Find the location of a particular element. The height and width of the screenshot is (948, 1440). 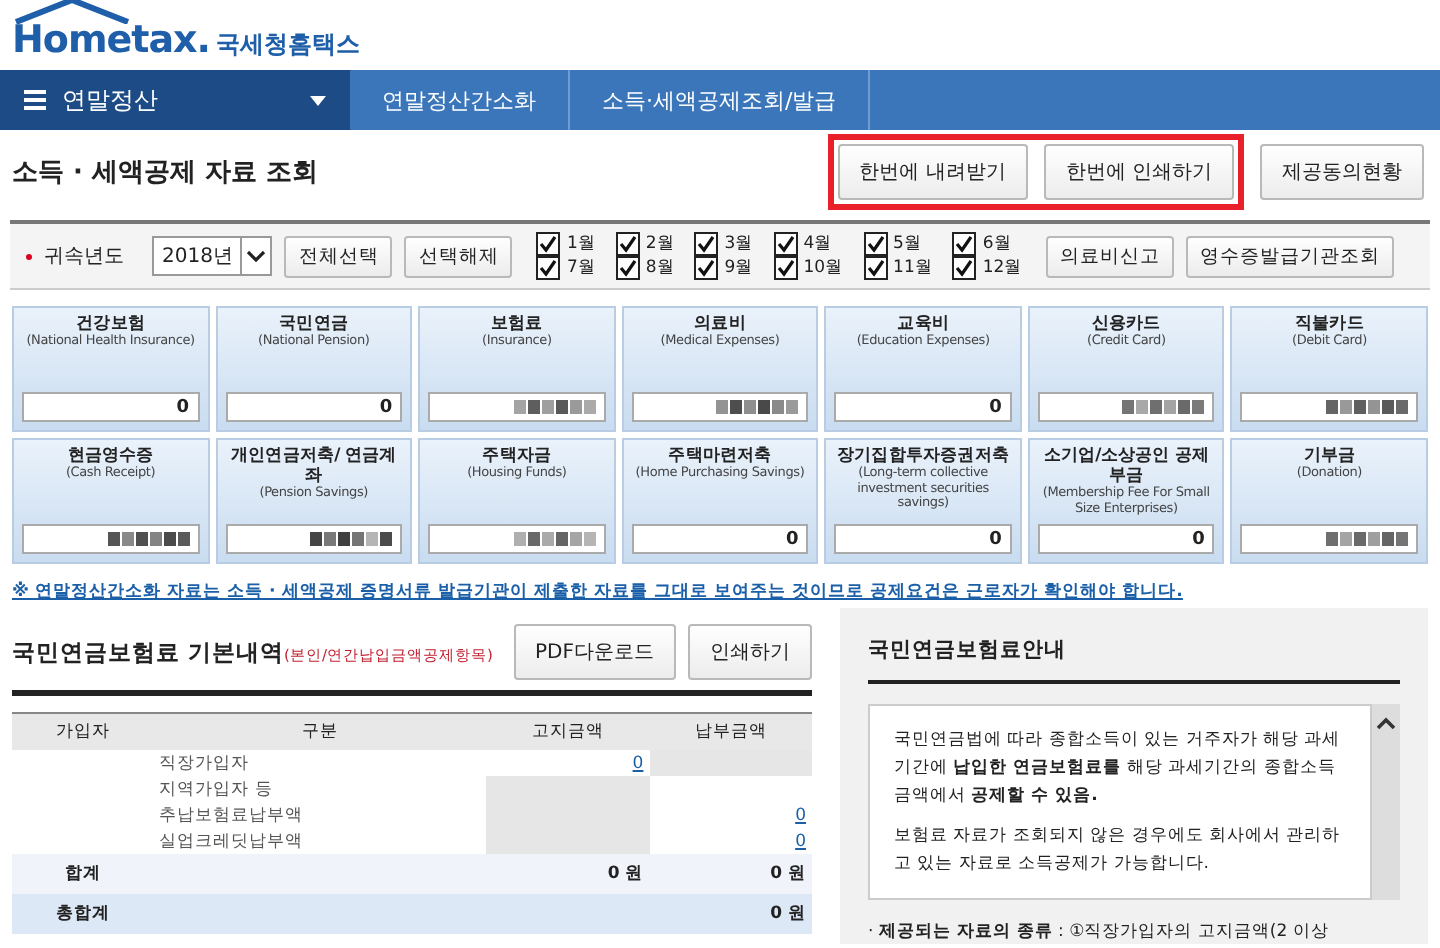

month-label: 8월 is located at coordinates (660, 268).